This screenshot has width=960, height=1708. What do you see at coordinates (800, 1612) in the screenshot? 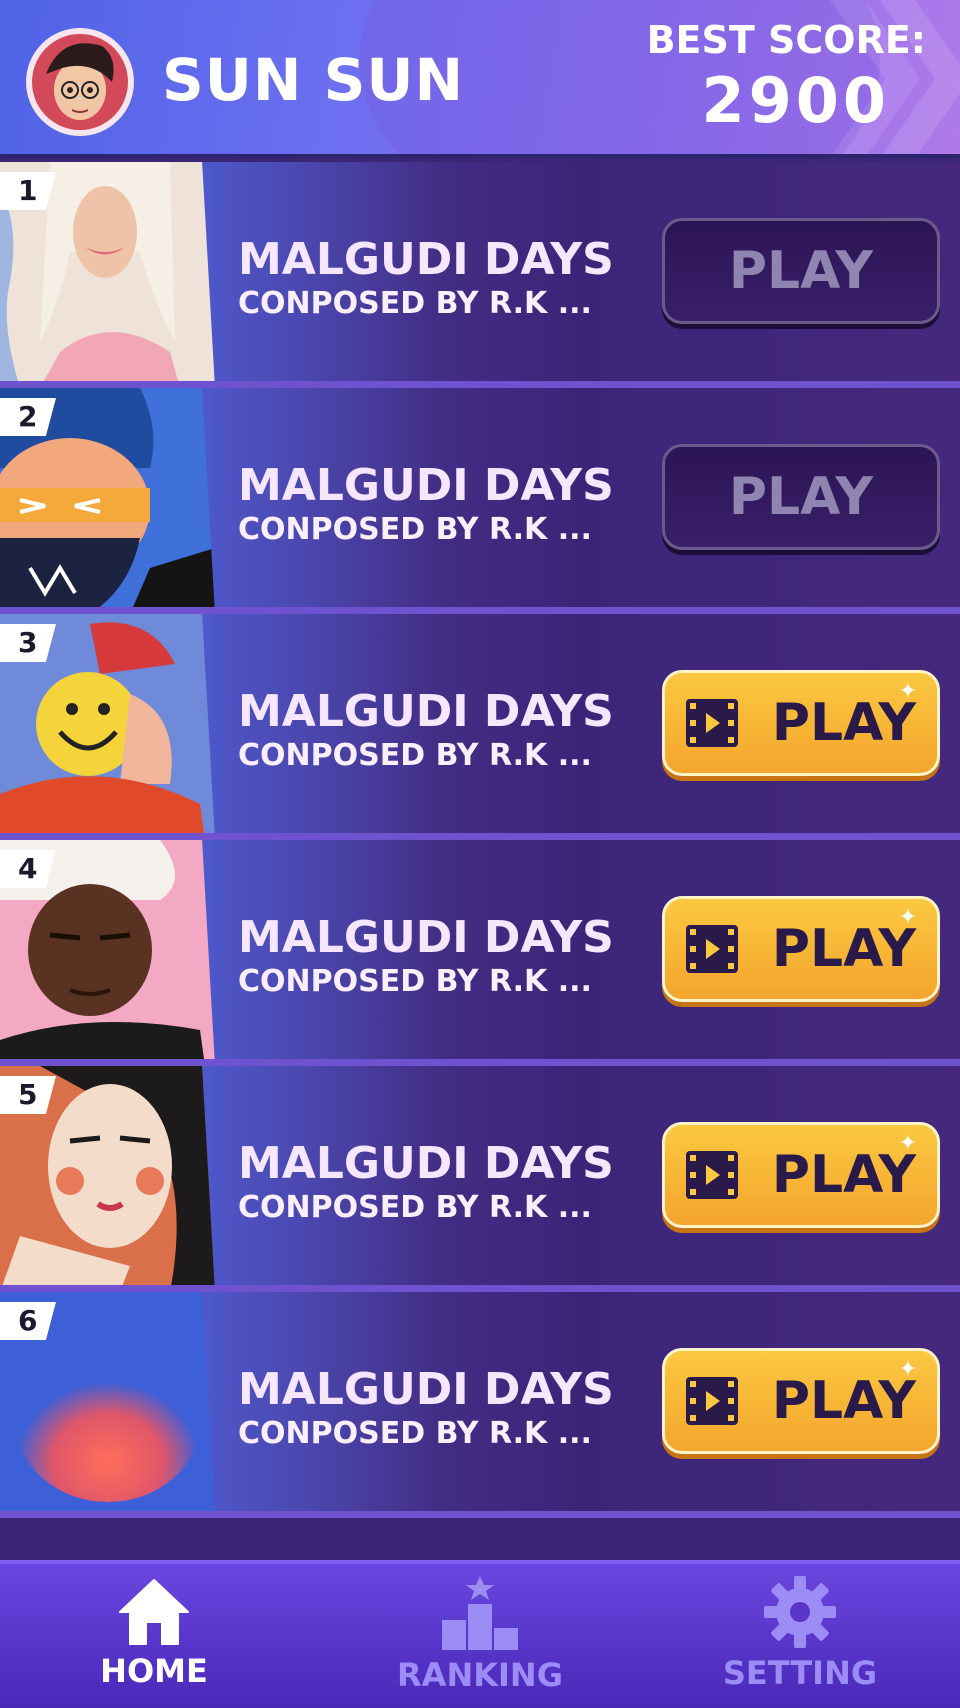
I see `gear-icon` at bounding box center [800, 1612].